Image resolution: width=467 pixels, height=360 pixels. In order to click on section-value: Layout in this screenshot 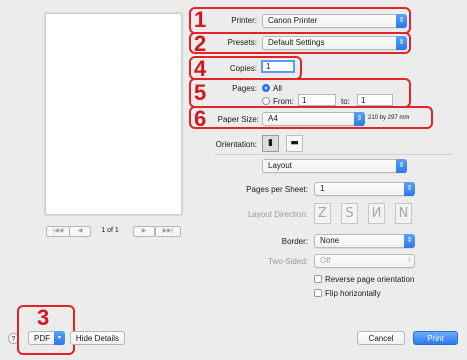, I will do `click(280, 165)`.